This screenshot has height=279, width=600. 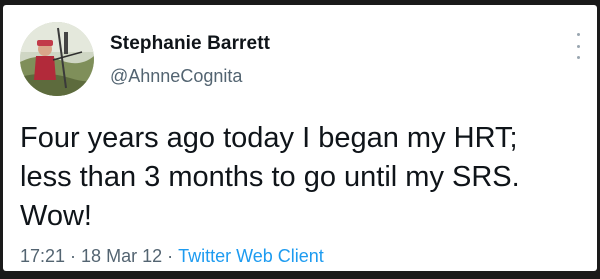 I want to click on more-options-icon, so click(x=578, y=46).